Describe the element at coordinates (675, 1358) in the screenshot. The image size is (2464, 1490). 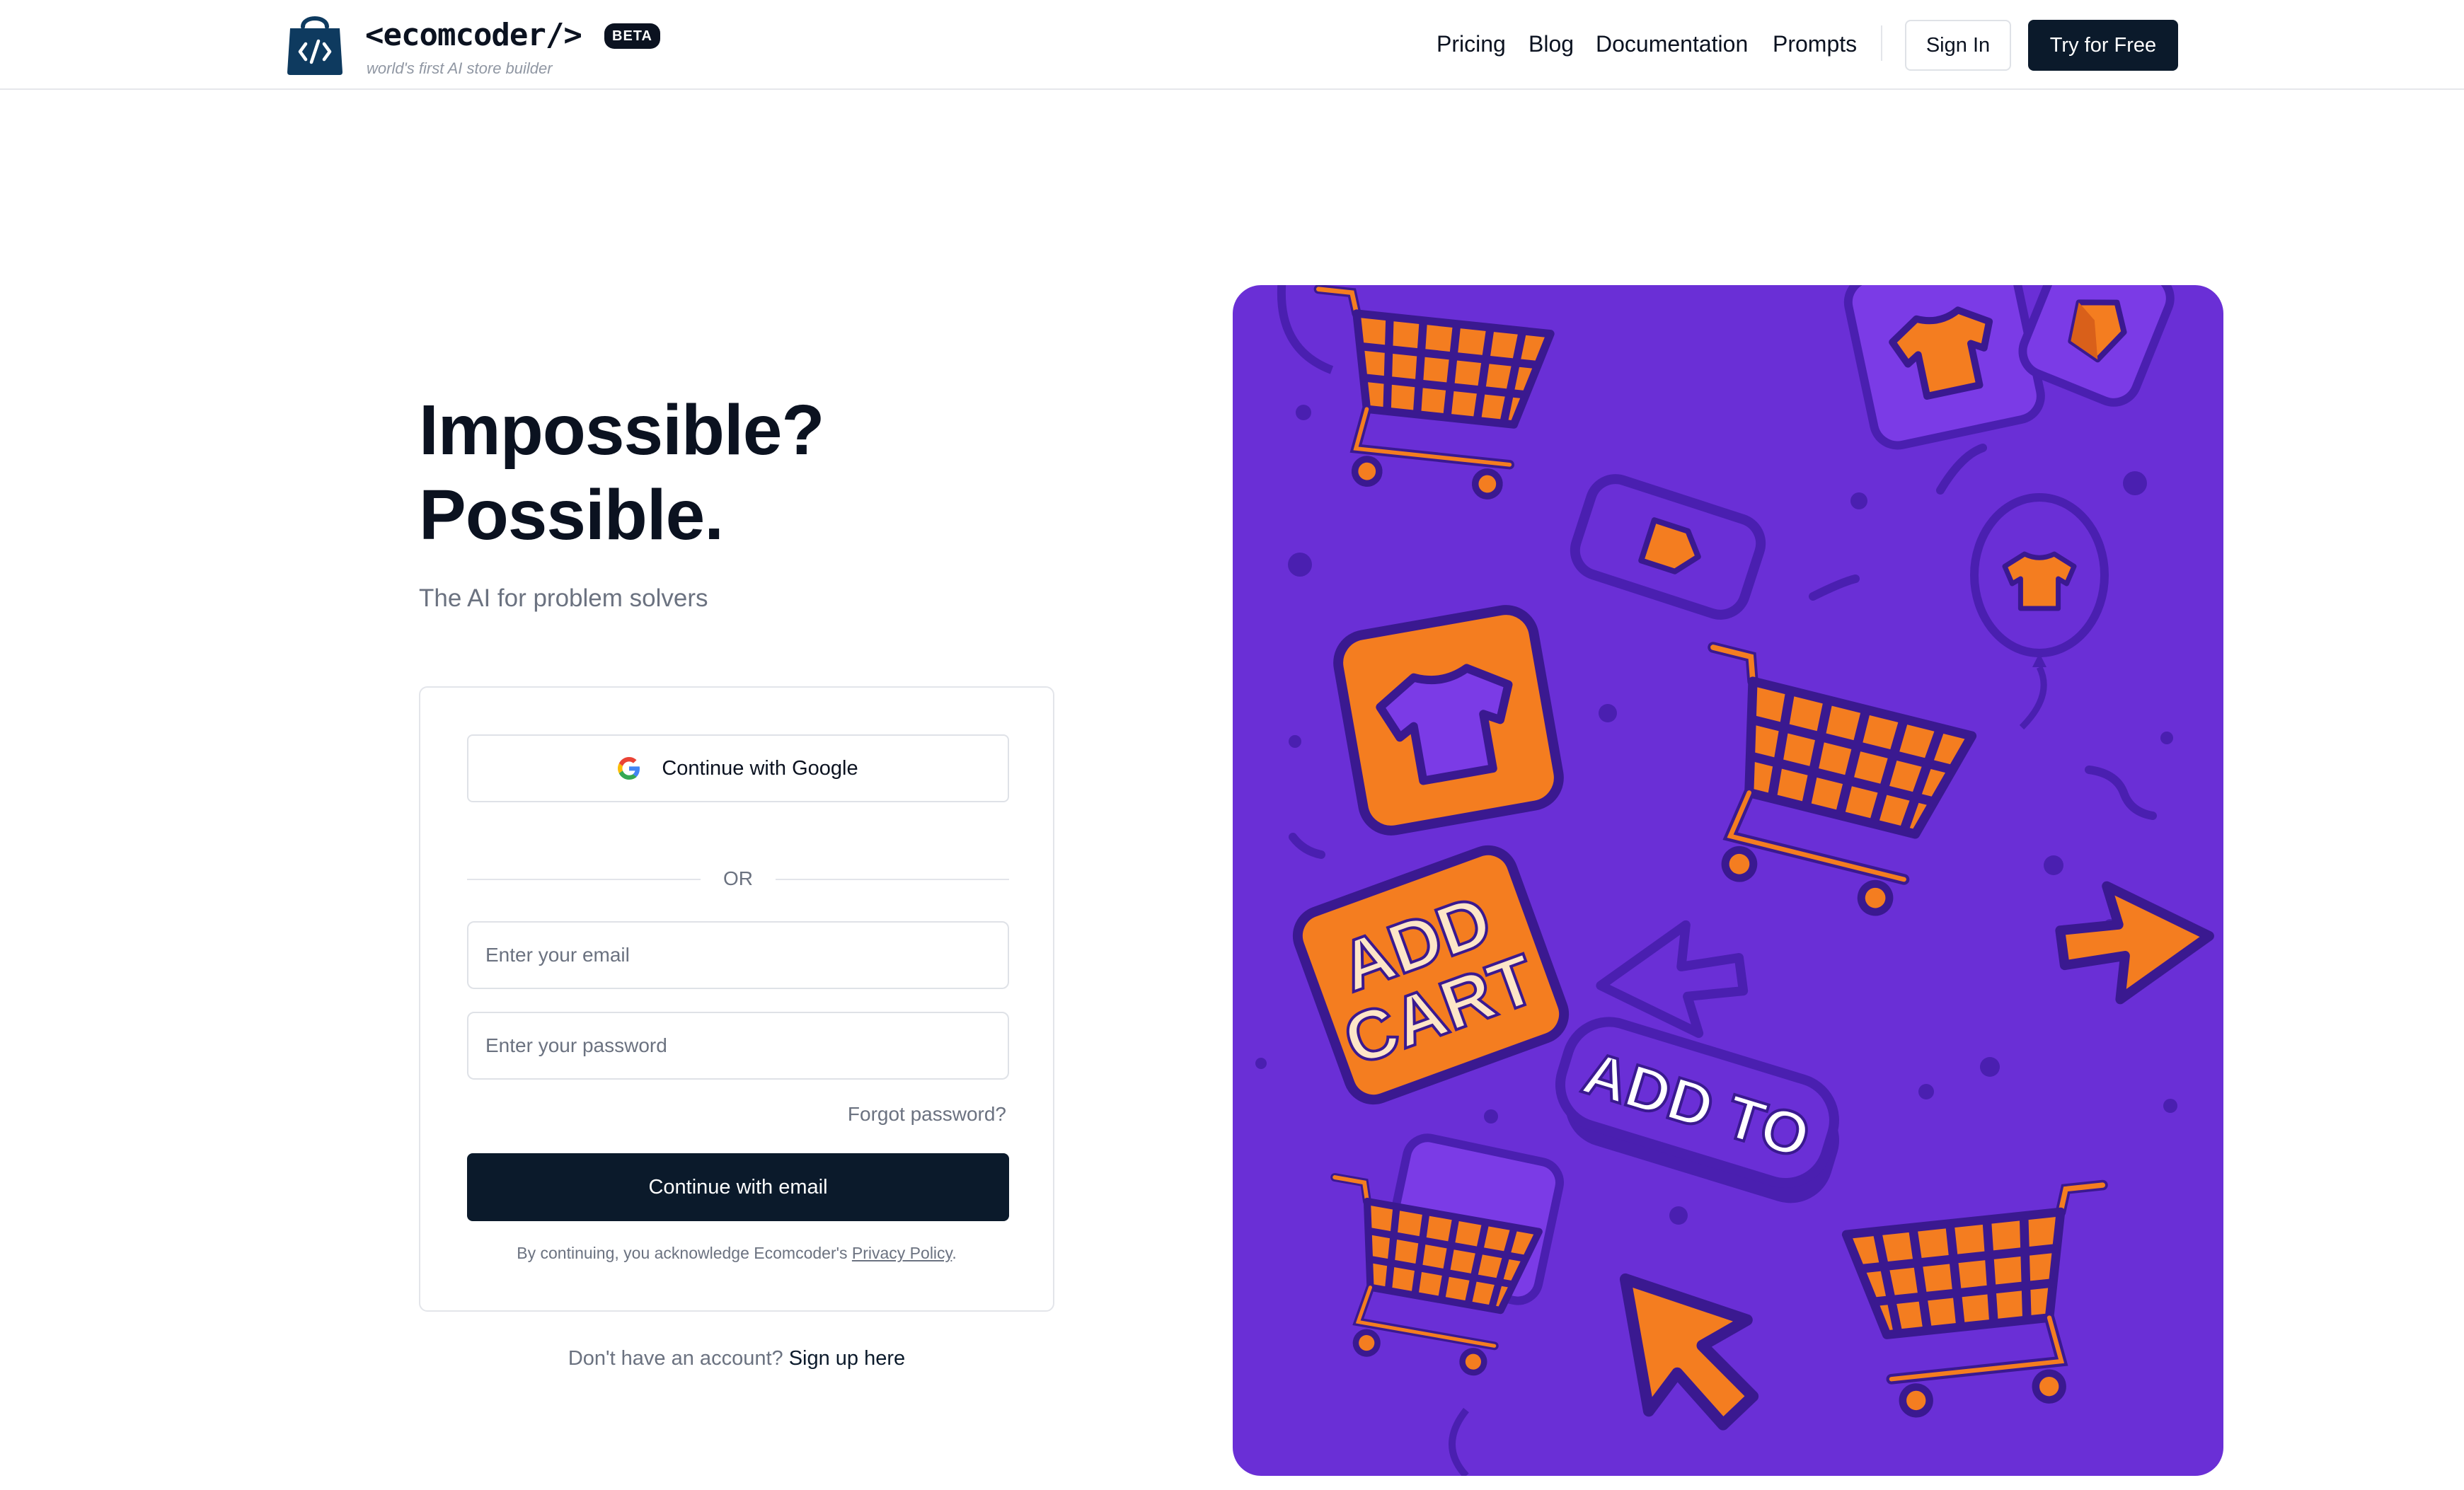
I see `signup-prompt-text: Don't have an account?` at that location.